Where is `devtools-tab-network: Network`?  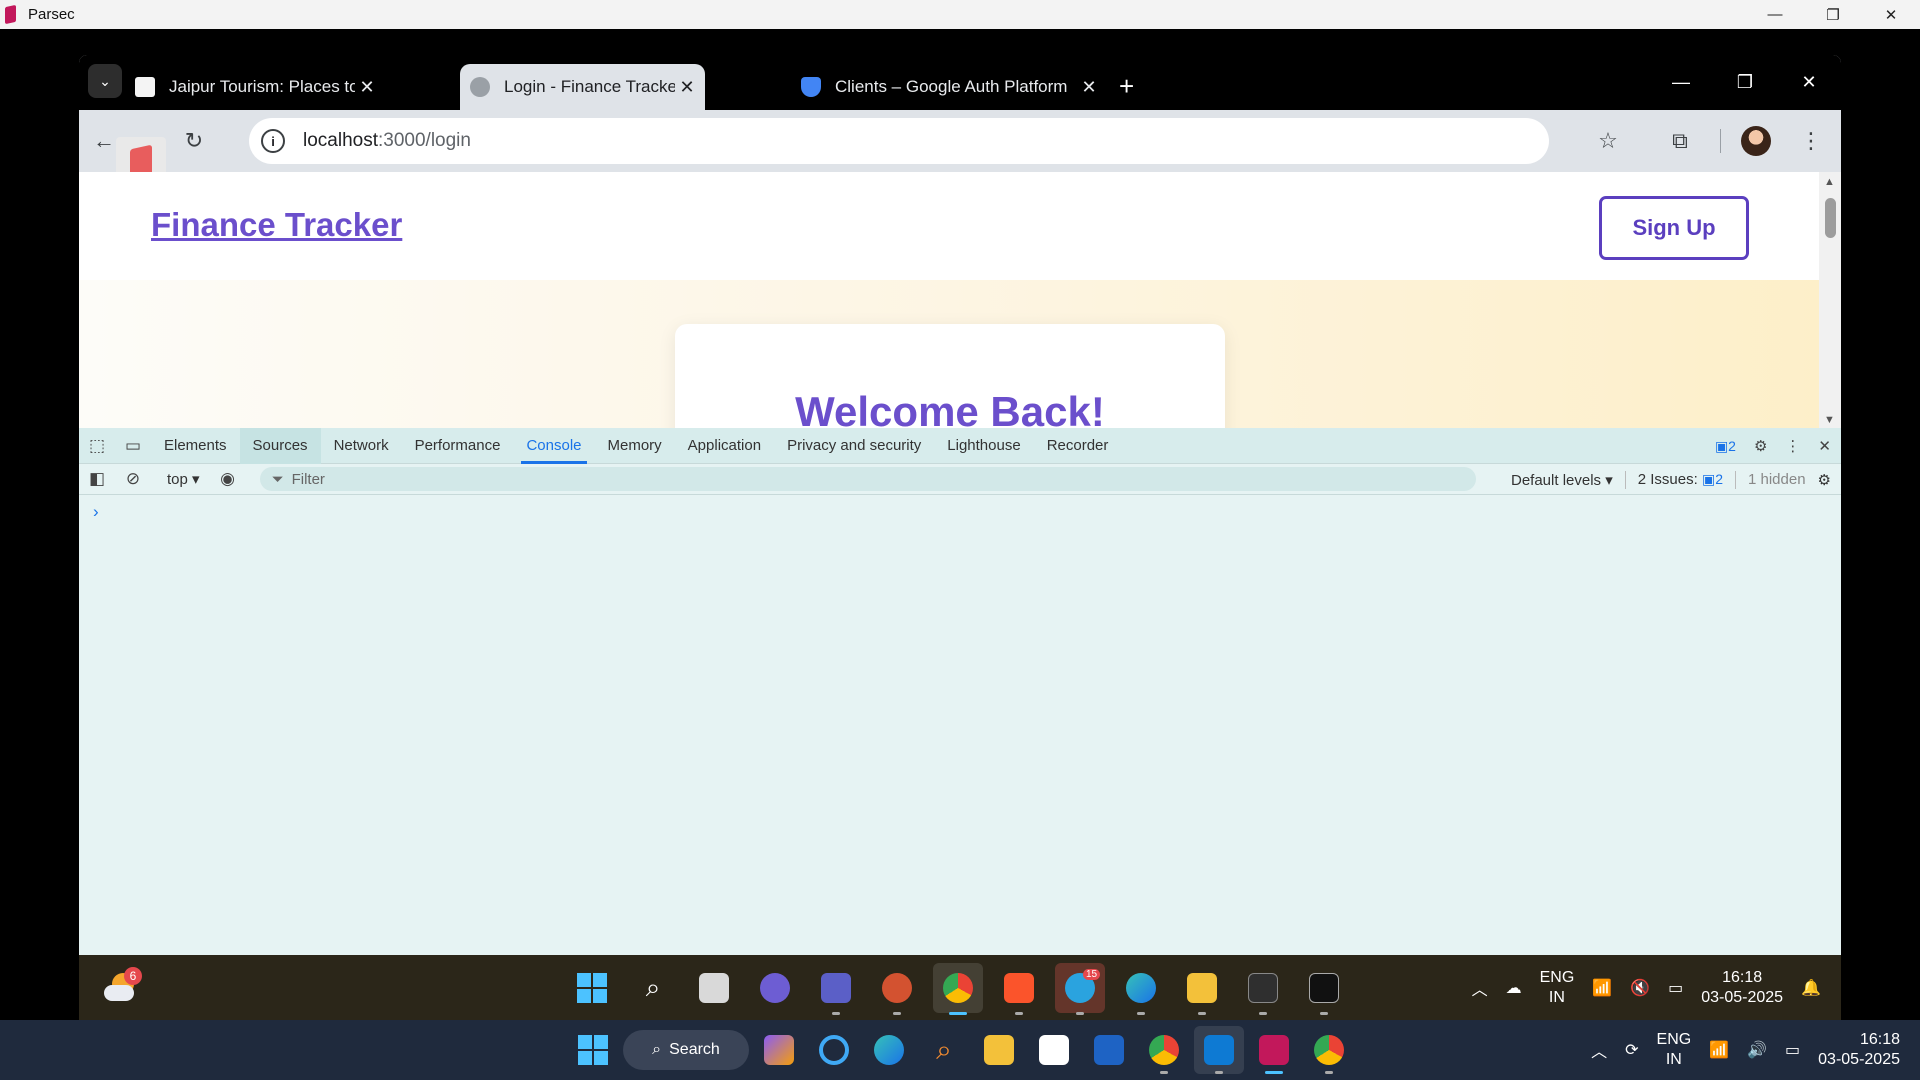
devtools-tab-network: Network is located at coordinates (361, 446).